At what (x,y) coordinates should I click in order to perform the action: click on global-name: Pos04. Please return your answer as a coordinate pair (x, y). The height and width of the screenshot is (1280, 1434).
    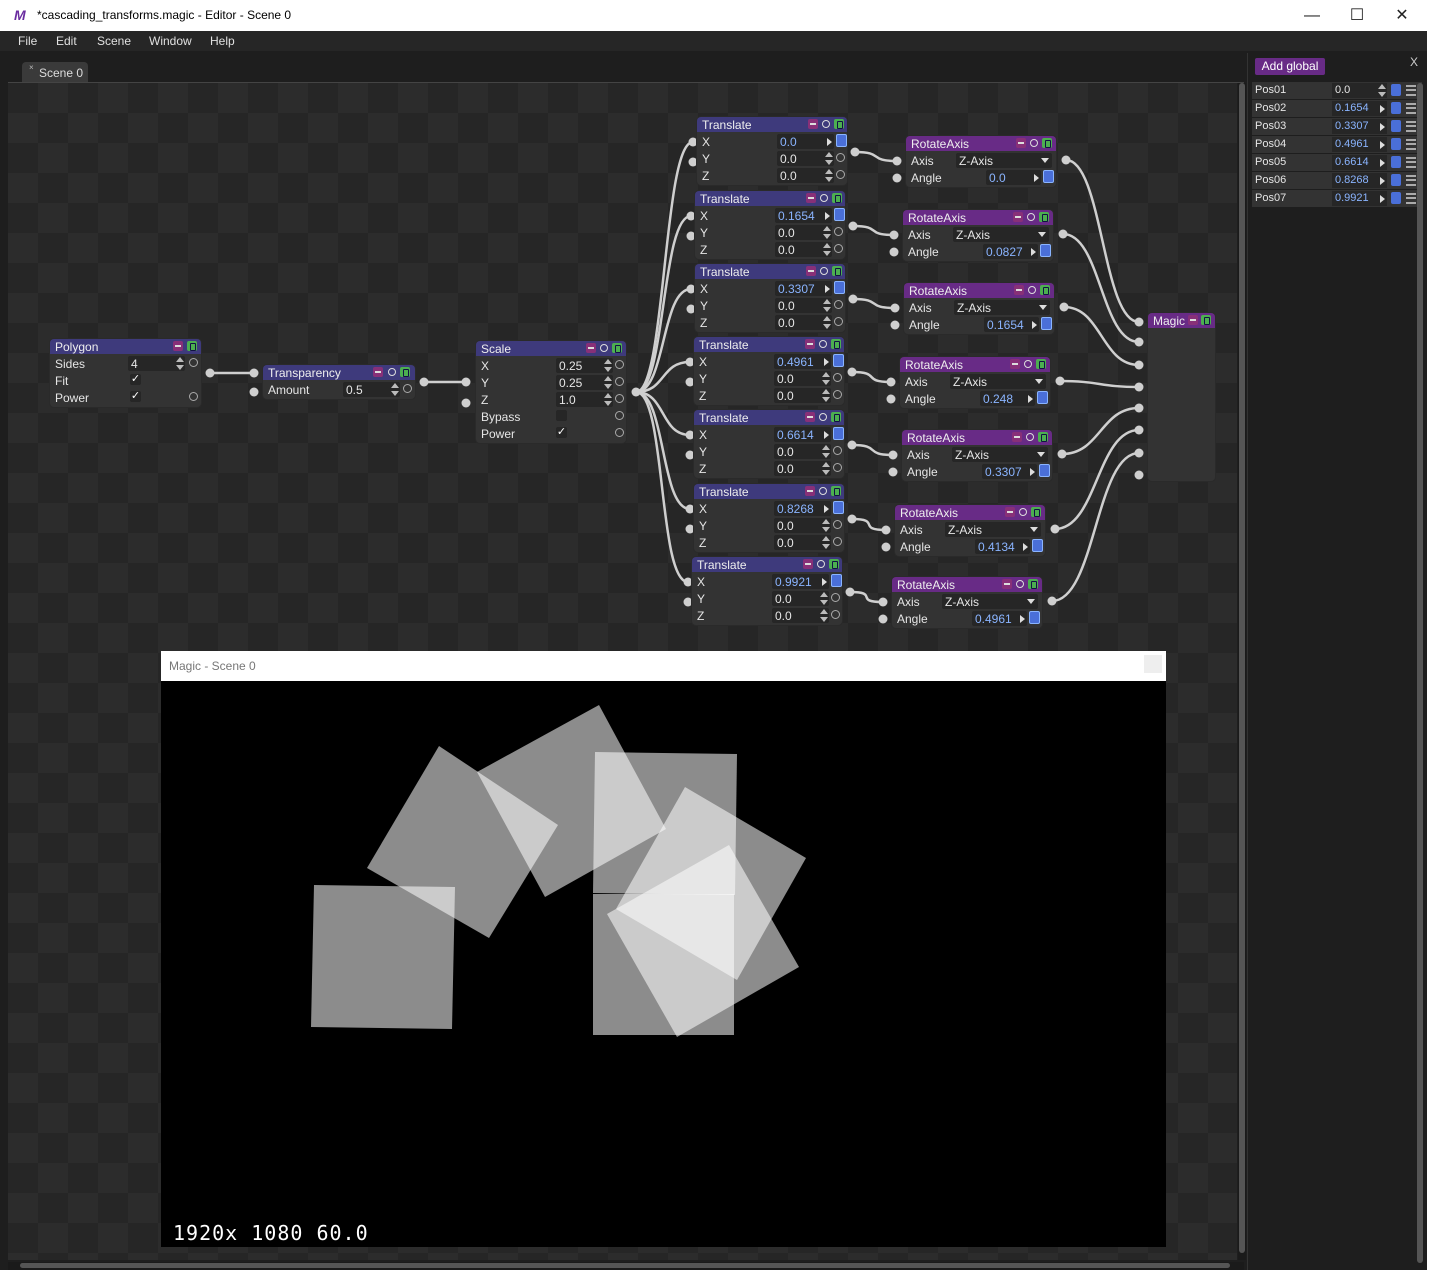
    Looking at the image, I should click on (1270, 144).